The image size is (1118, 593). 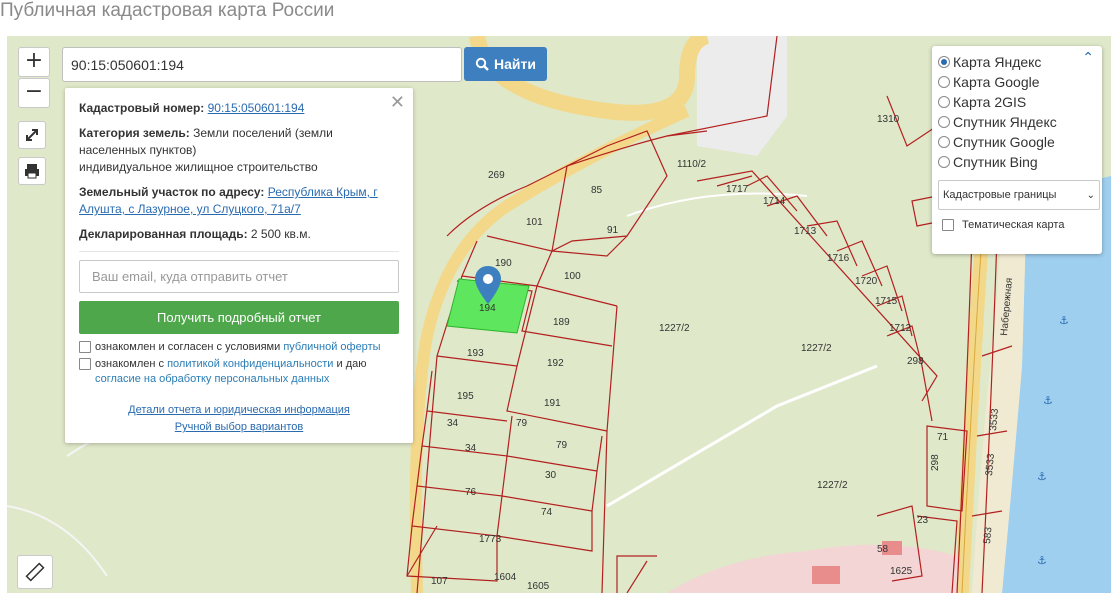 What do you see at coordinates (597, 190) in the screenshot?
I see `parcel-label: 85` at bounding box center [597, 190].